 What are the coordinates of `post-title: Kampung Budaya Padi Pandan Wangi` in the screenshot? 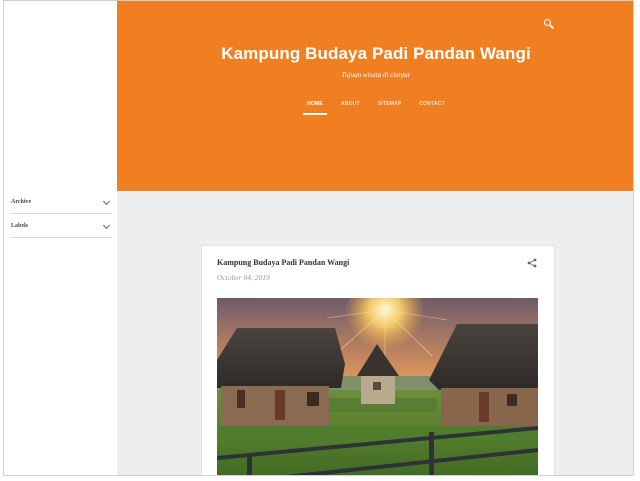 It's located at (283, 262).